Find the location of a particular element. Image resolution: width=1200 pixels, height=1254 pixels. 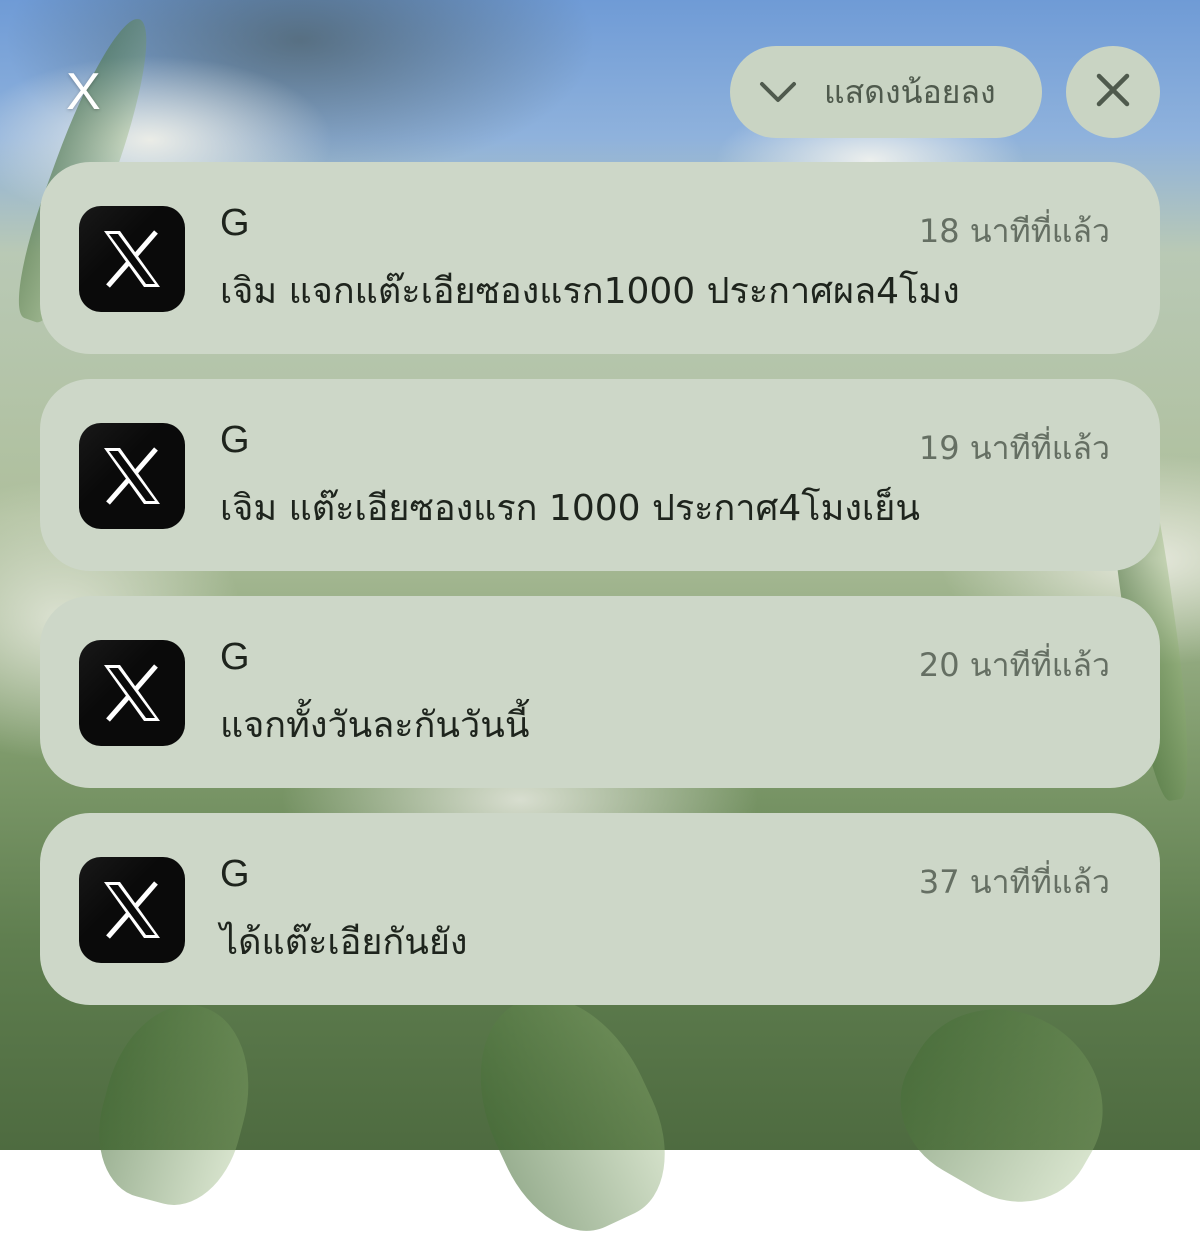

notification-time: 19 นาทีที่แล้ว is located at coordinates (1014, 448).